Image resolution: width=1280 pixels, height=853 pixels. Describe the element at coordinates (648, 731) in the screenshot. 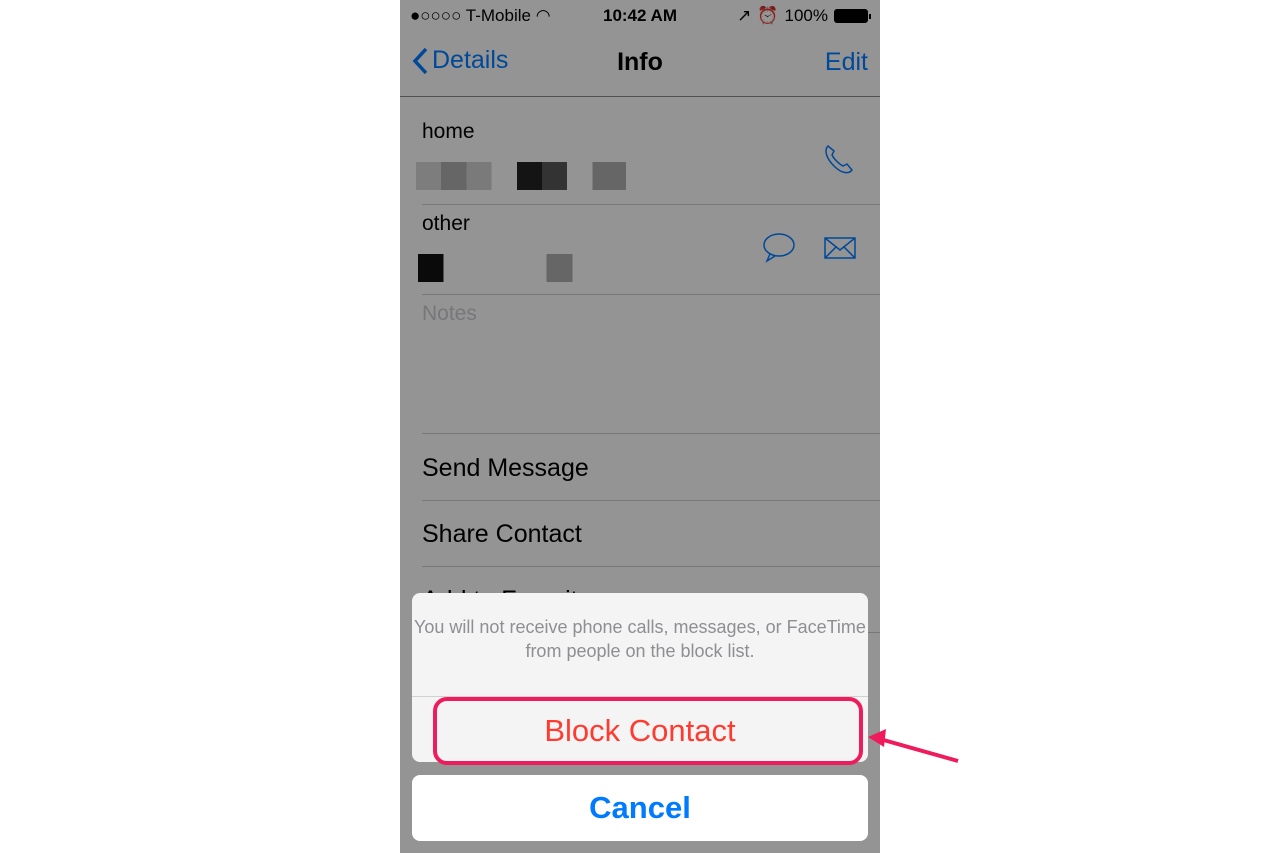

I see `annotation-highlight` at that location.